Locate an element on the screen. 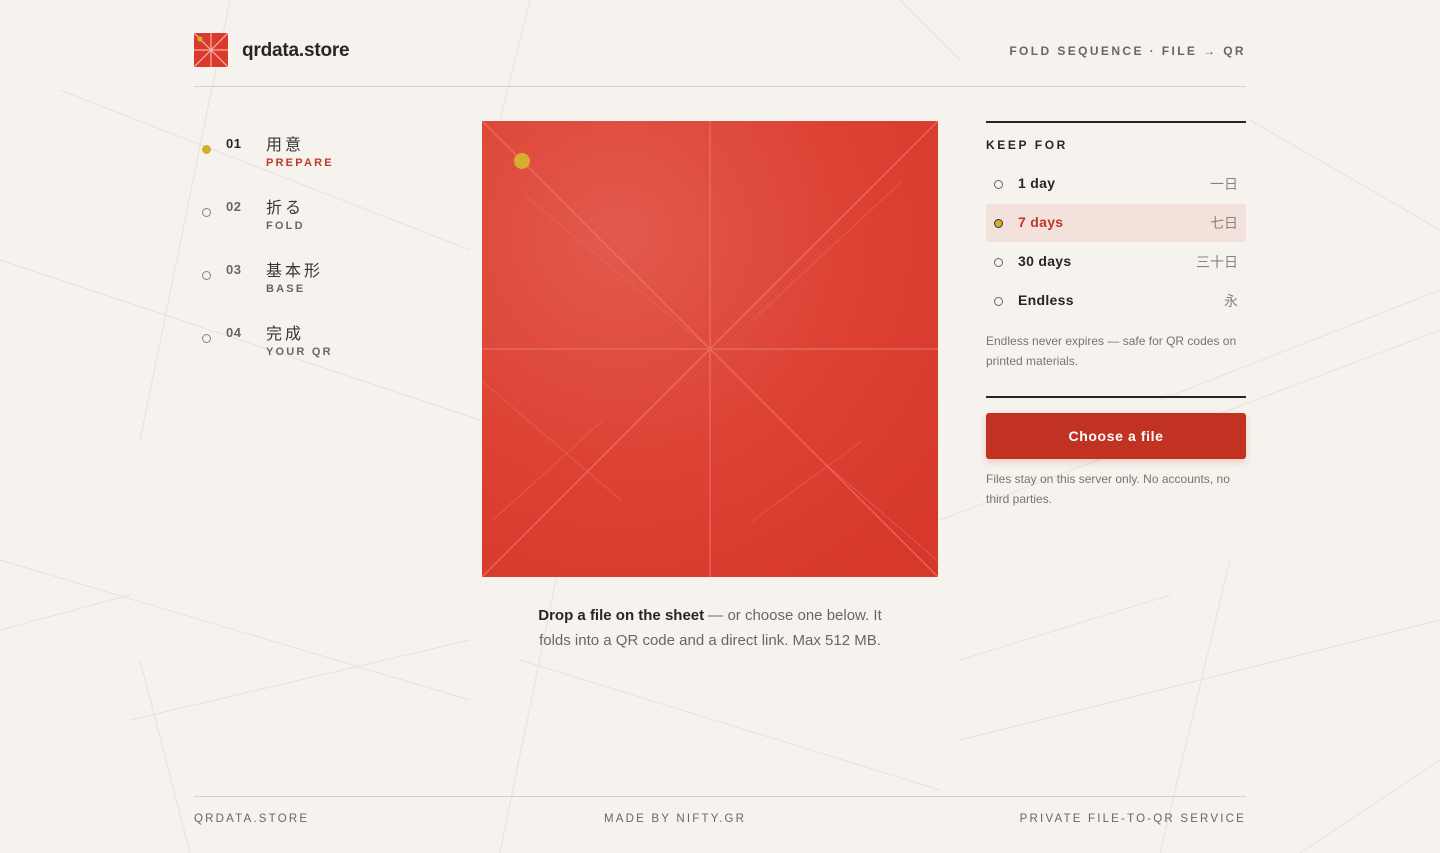 The image size is (1440, 853). step-prepare: 01 用意 PREPARE is located at coordinates (294, 156).